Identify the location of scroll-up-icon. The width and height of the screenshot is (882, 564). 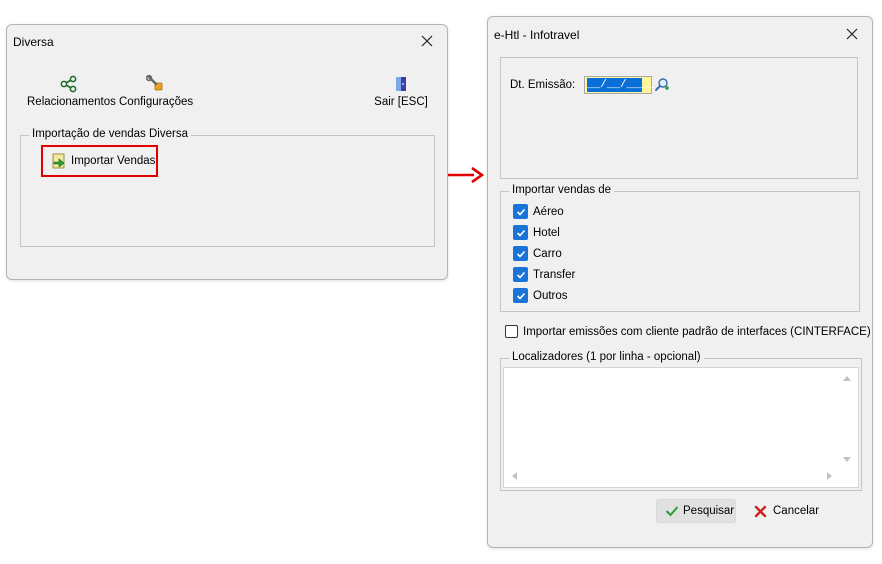
(847, 378).